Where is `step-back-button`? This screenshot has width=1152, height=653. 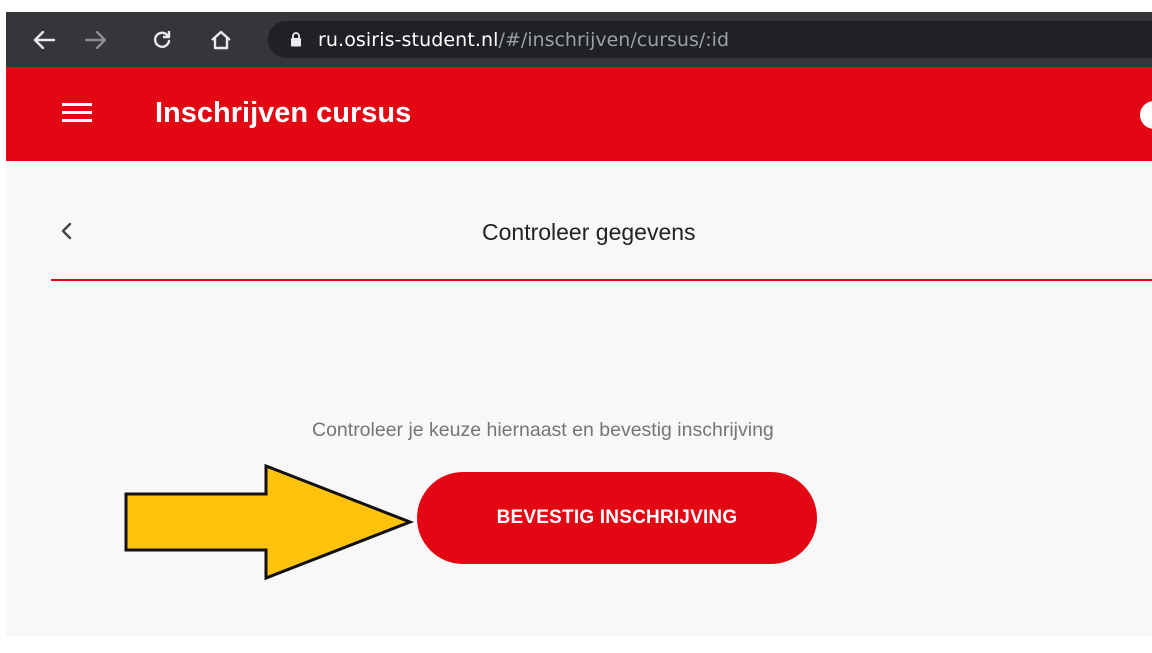
step-back-button is located at coordinates (66, 231).